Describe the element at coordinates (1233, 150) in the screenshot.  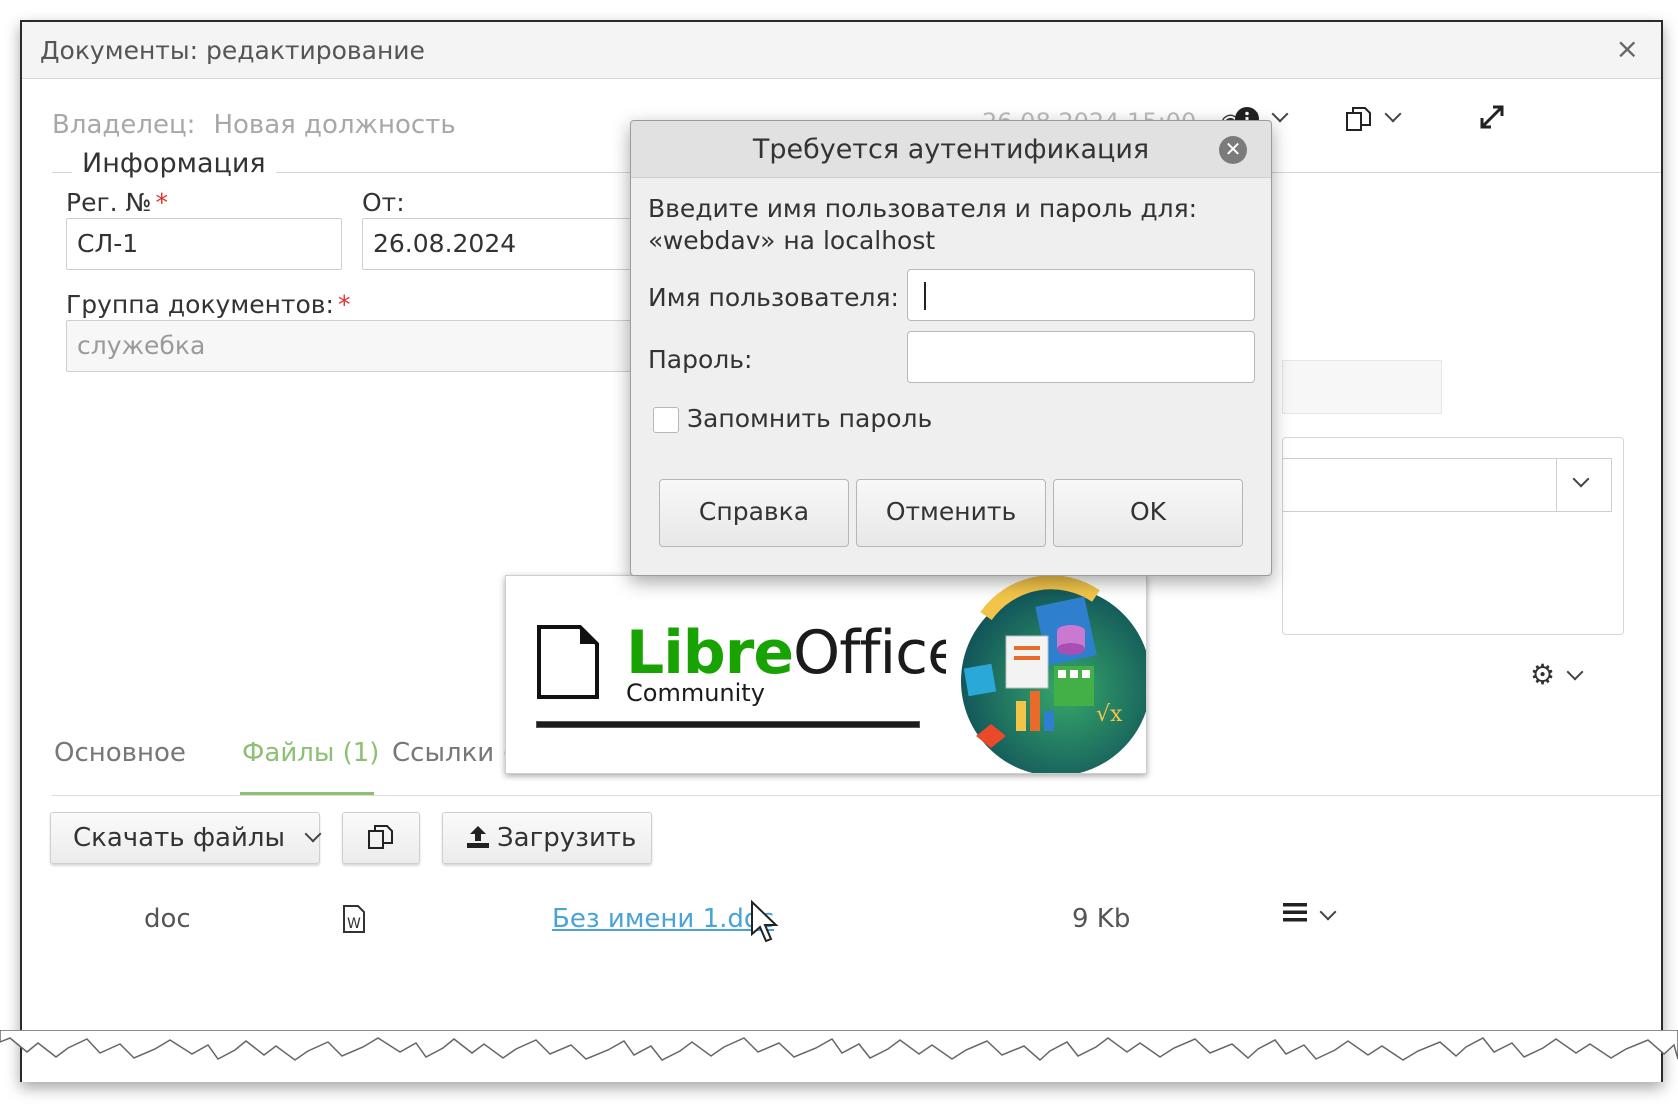
I see `dialog-close-button: ✕` at that location.